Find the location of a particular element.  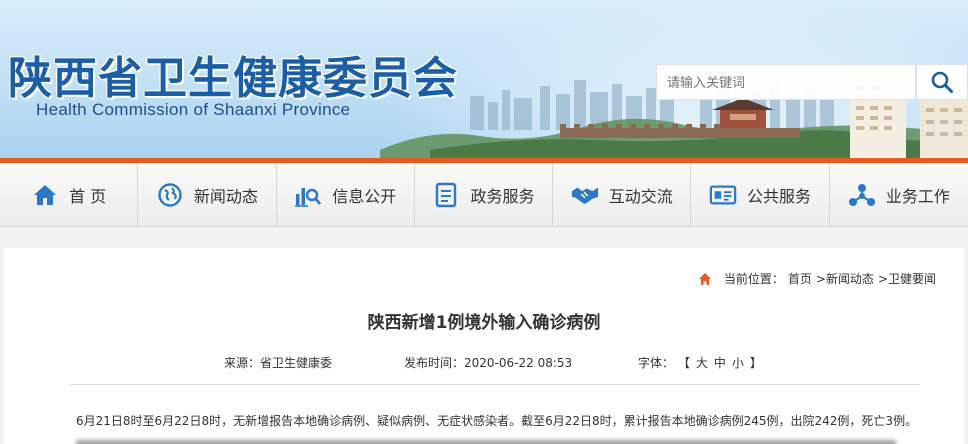

font-size-small-button: 小 is located at coordinates (738, 362).